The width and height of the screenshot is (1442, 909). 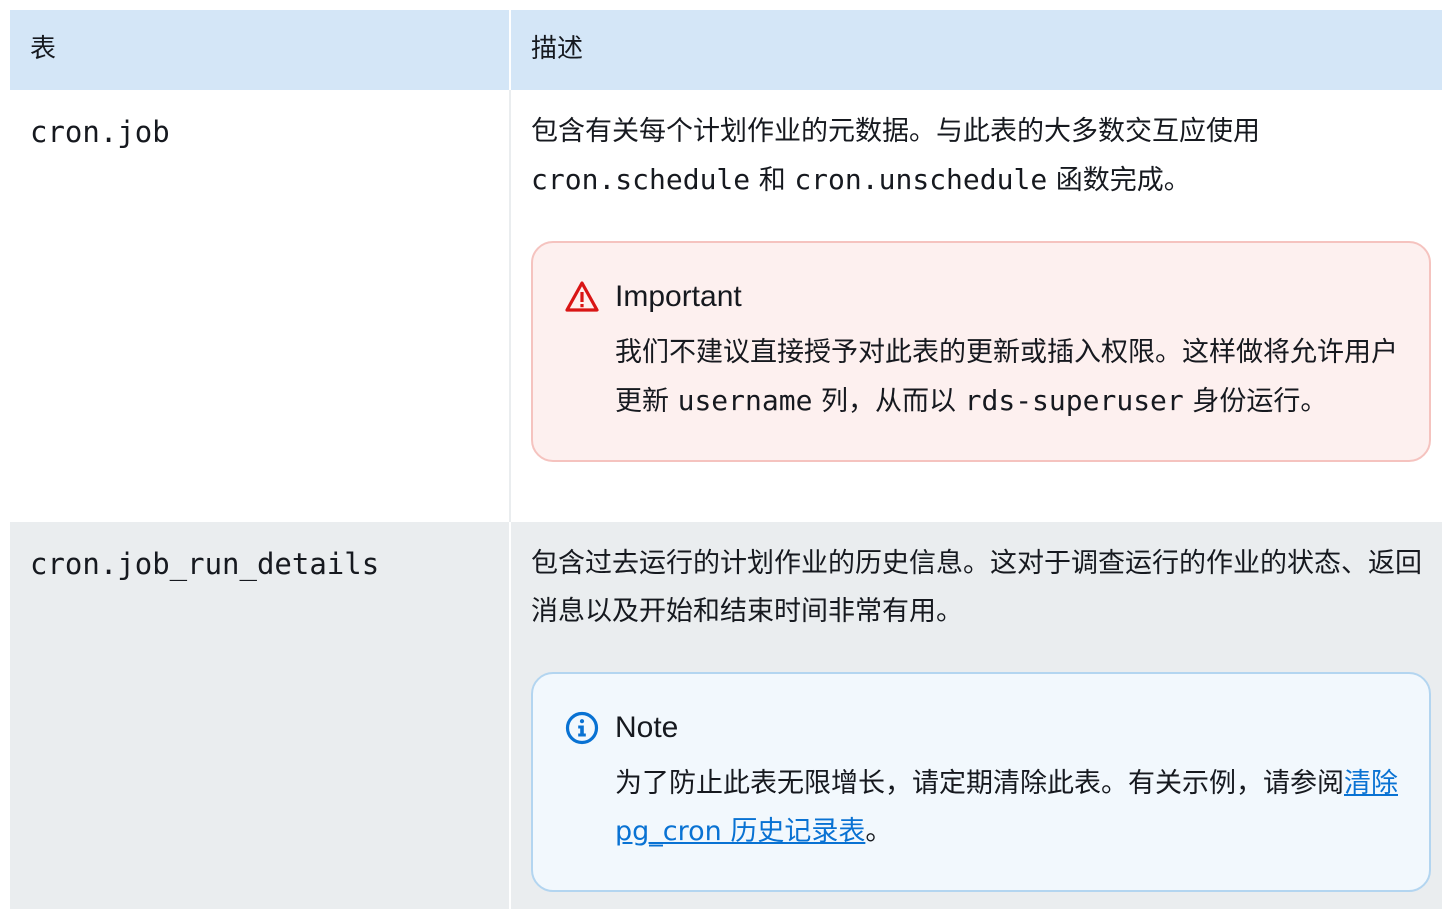 I want to click on header-table: 表, so click(x=260, y=50).